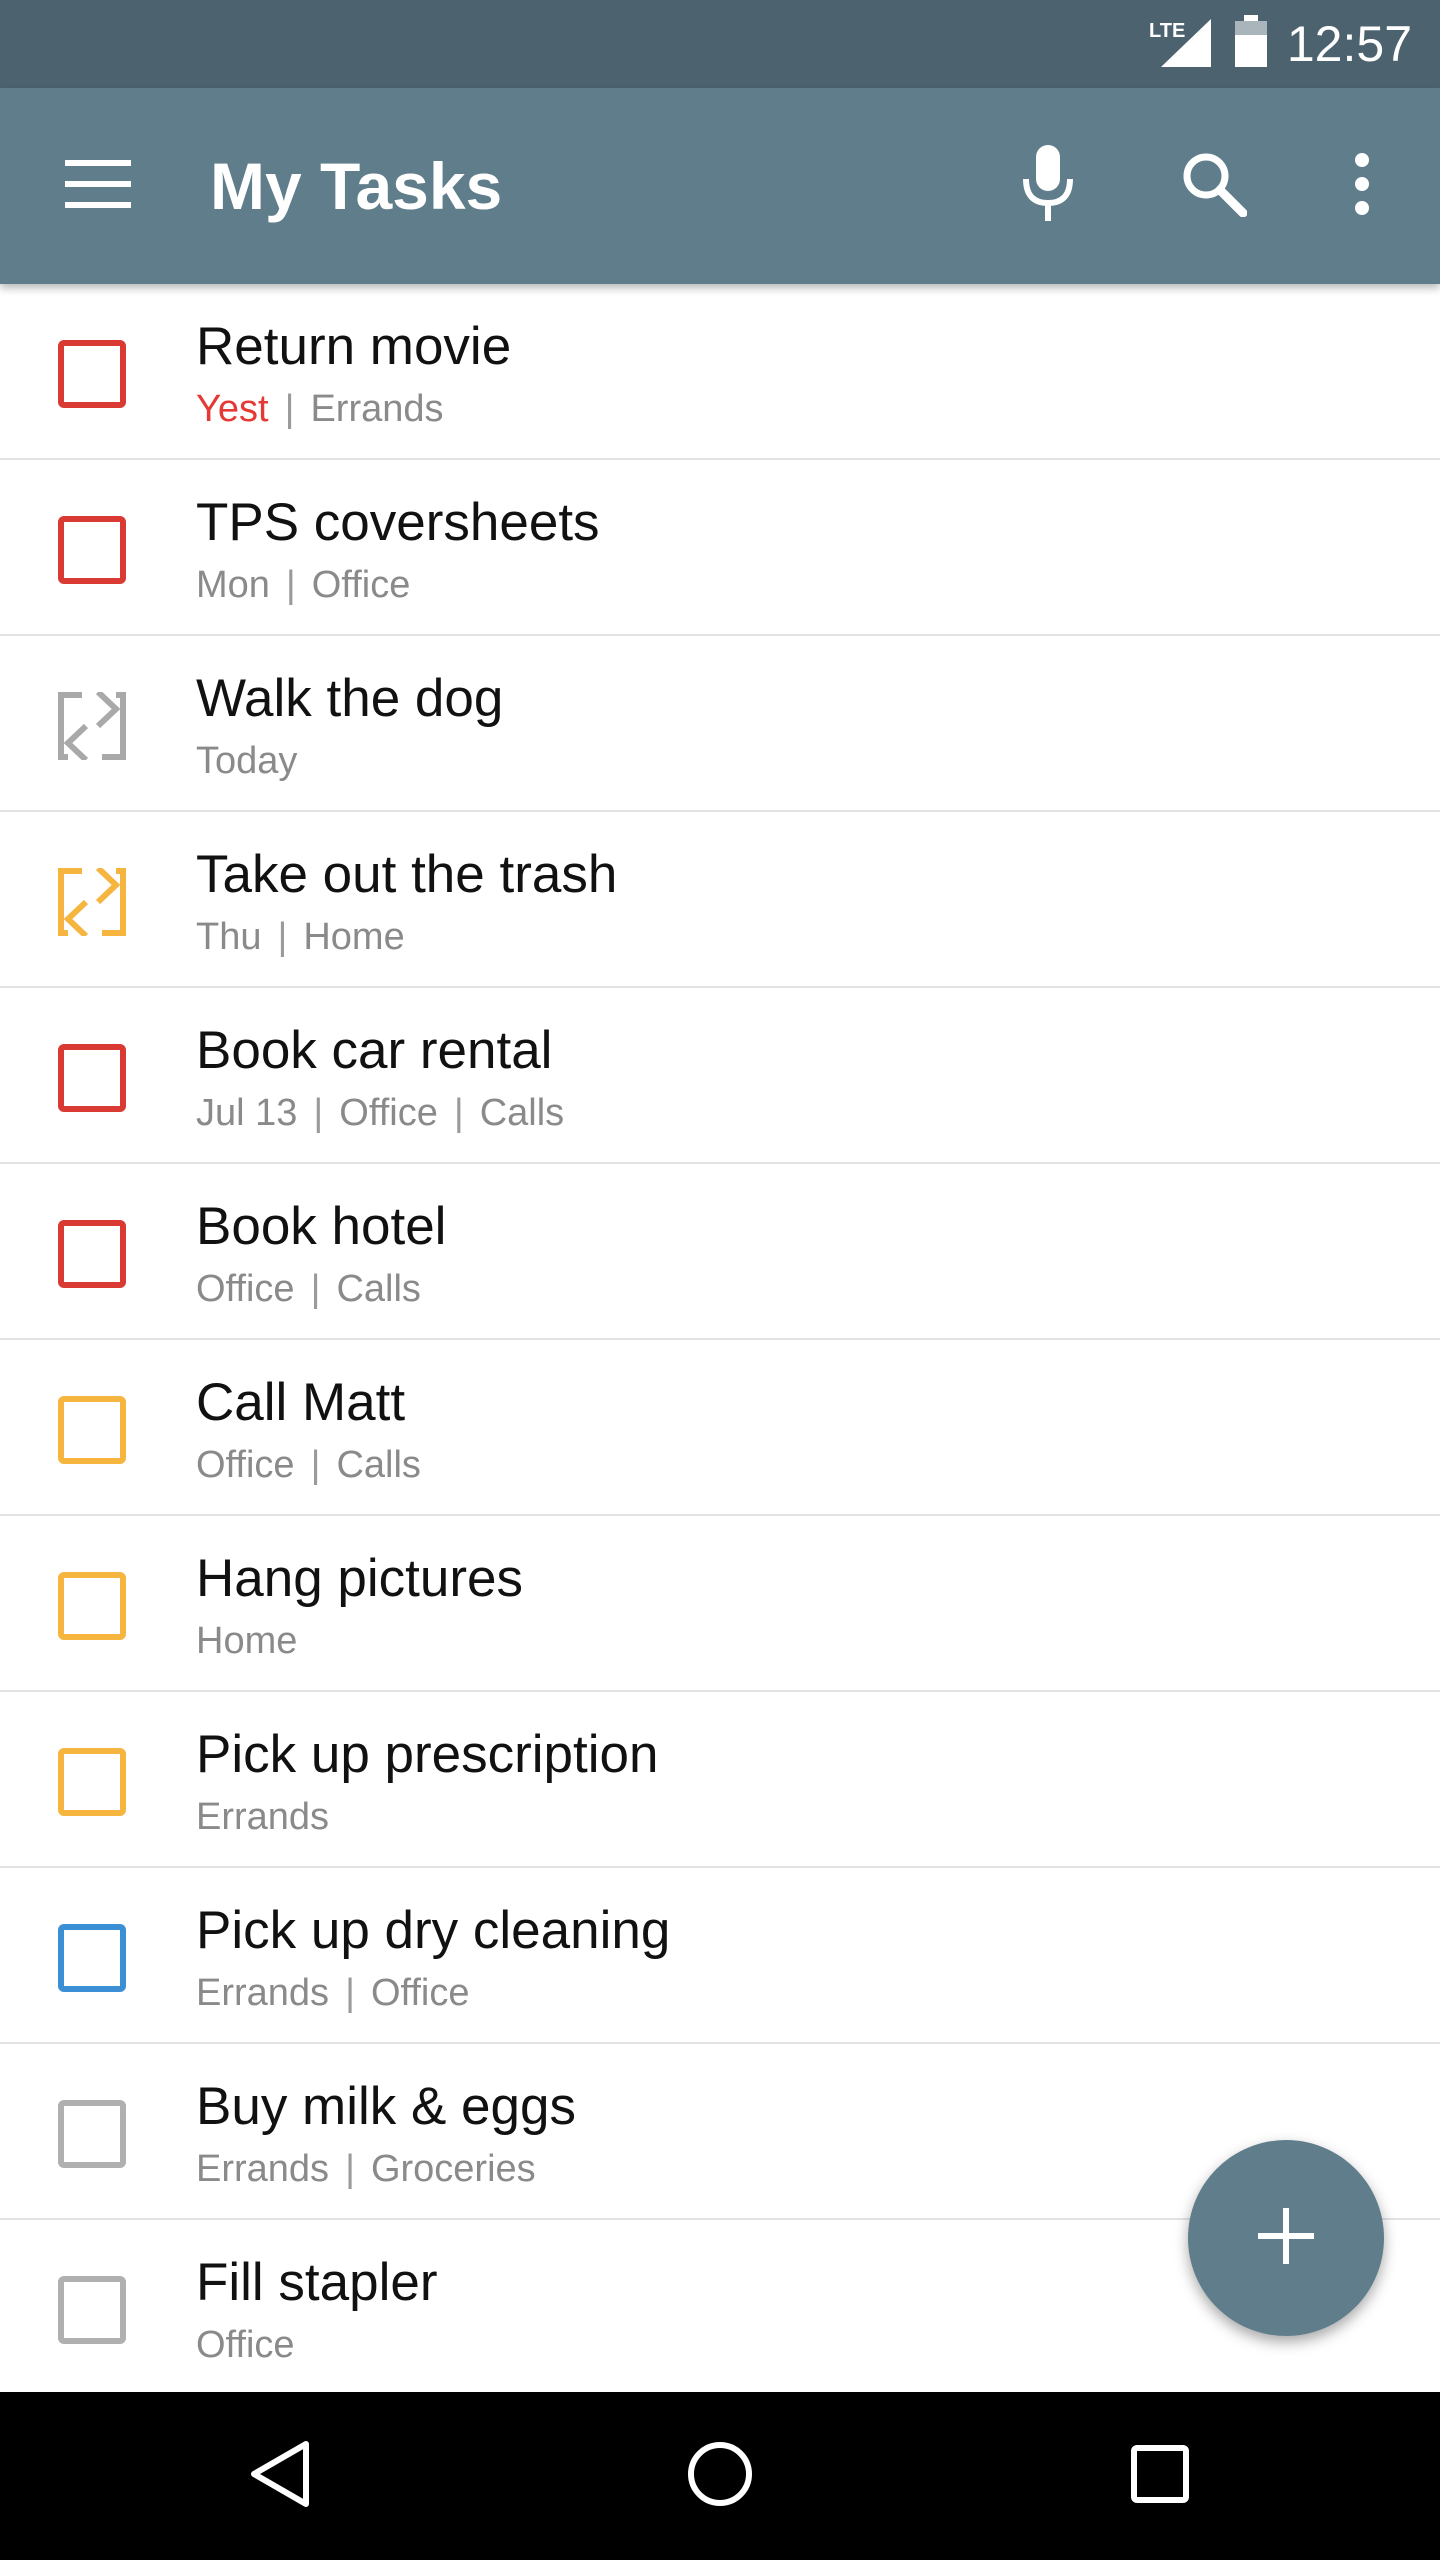 The image size is (1440, 2560). Describe the element at coordinates (301, 1402) in the screenshot. I see `task-title: Call Matt` at that location.